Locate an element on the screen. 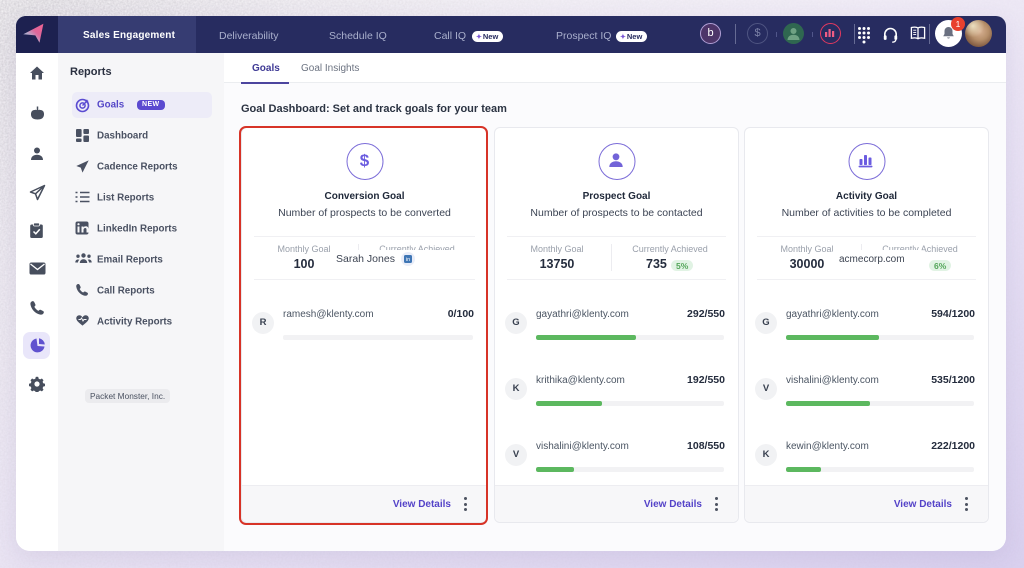 This screenshot has height=568, width=1024. svg-text: in is located at coordinates (408, 260).